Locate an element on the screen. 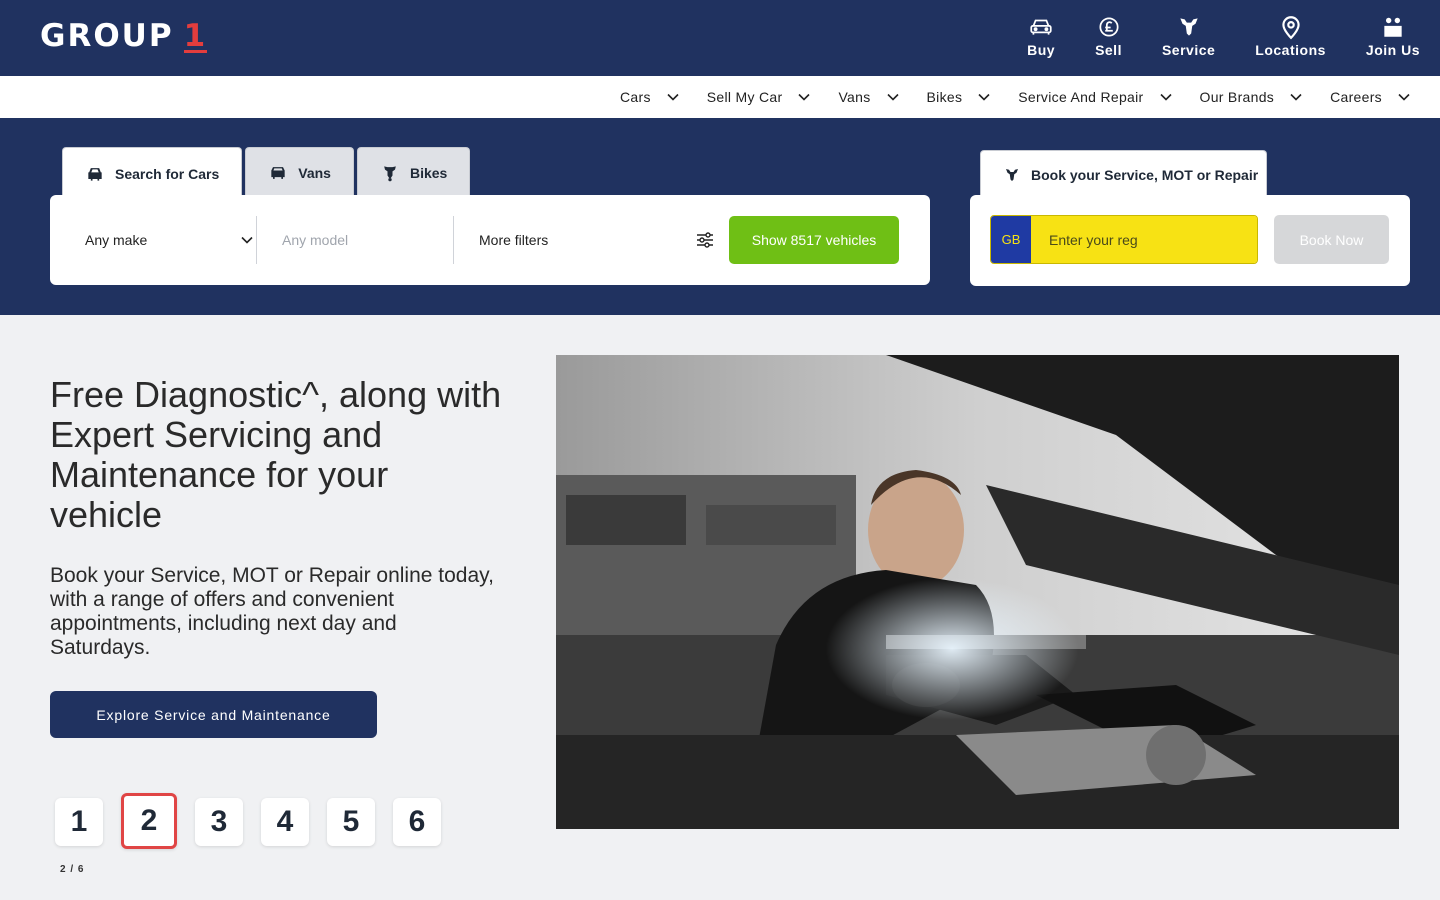 The image size is (1440, 900). menu-item-sell-my-car: Sell My Car is located at coordinates (760, 97).